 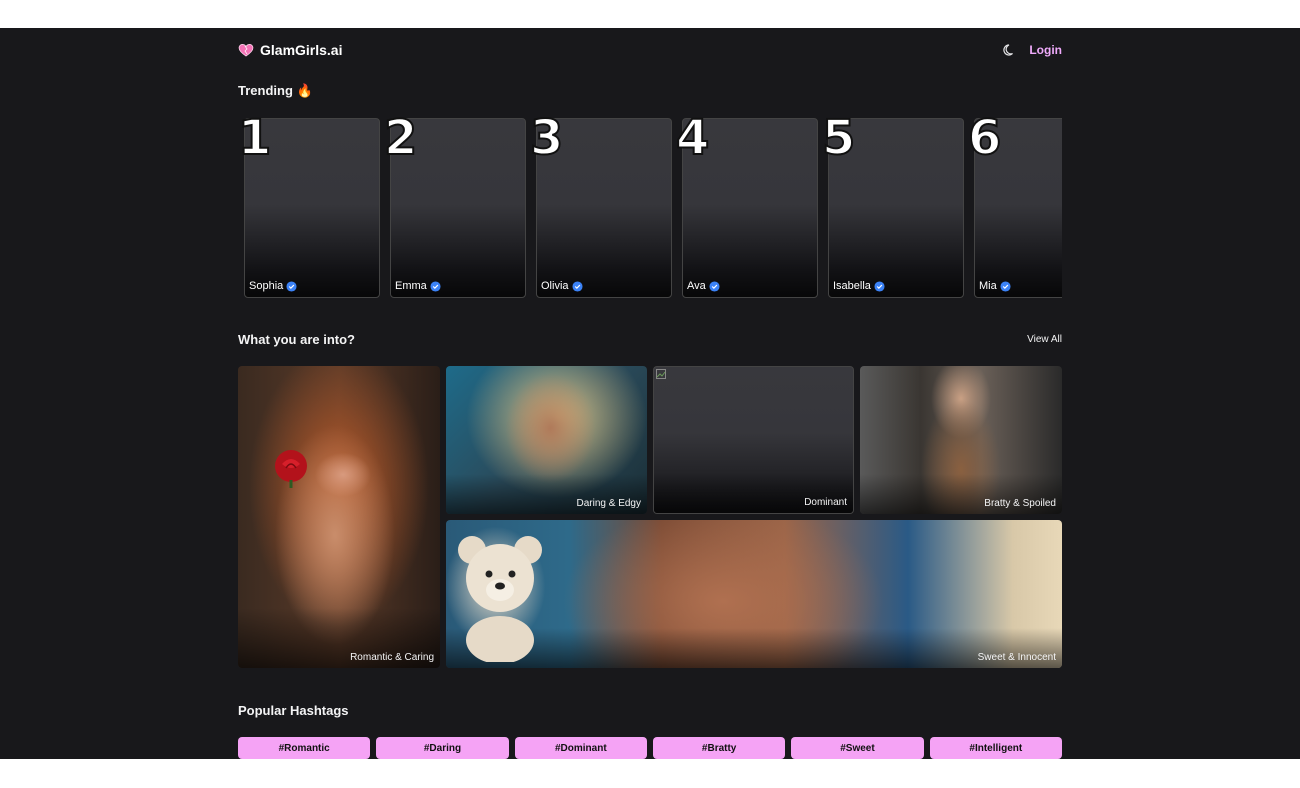 I want to click on trending-card: 2 Emma, so click(x=456, y=207).